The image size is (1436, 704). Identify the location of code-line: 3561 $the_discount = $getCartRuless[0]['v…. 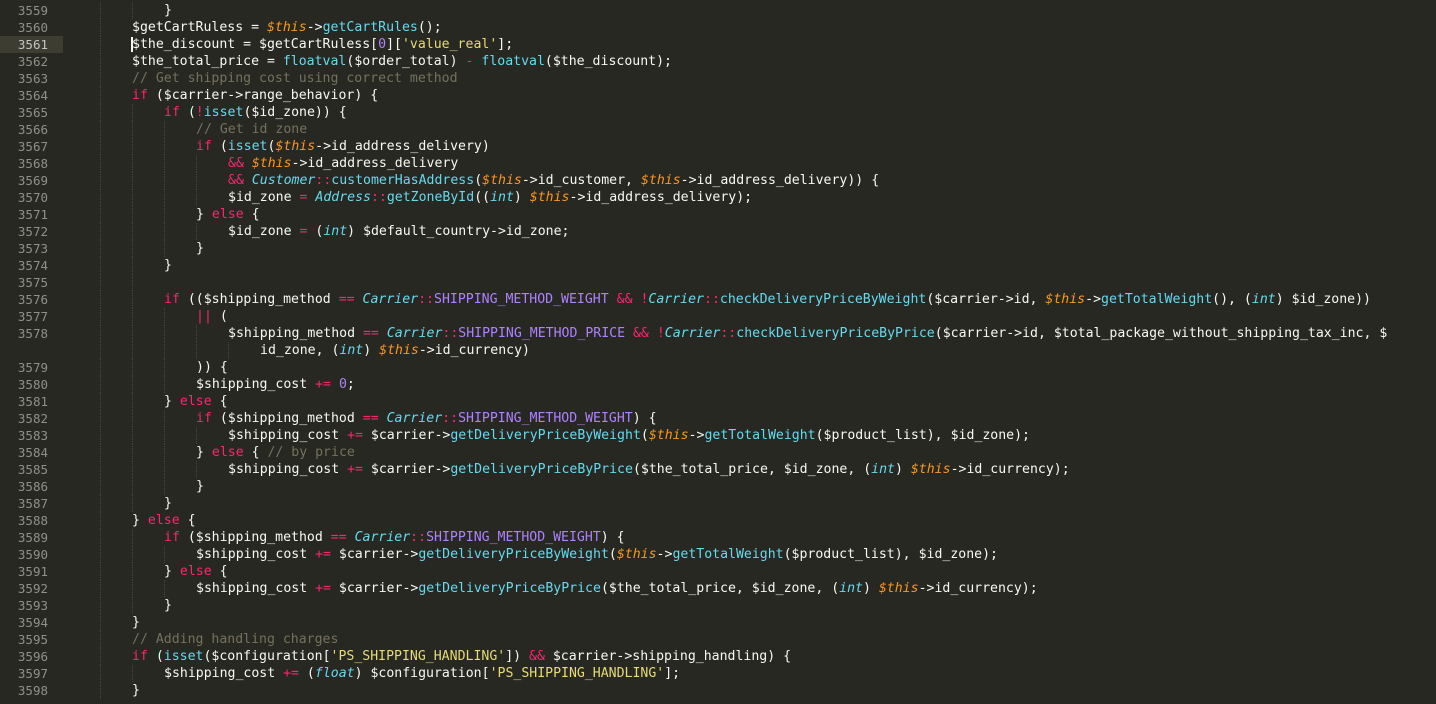
(718, 44).